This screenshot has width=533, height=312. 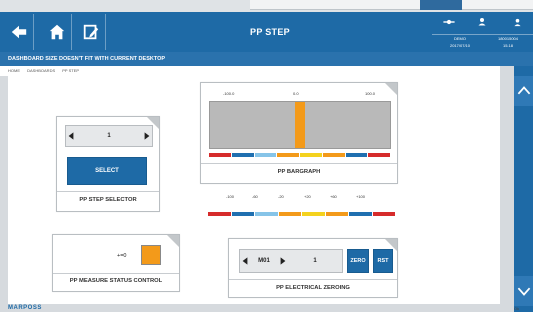 I want to click on step-selector-widget: 1 SELECT PP STEP SELECTOR, so click(x=108, y=164).